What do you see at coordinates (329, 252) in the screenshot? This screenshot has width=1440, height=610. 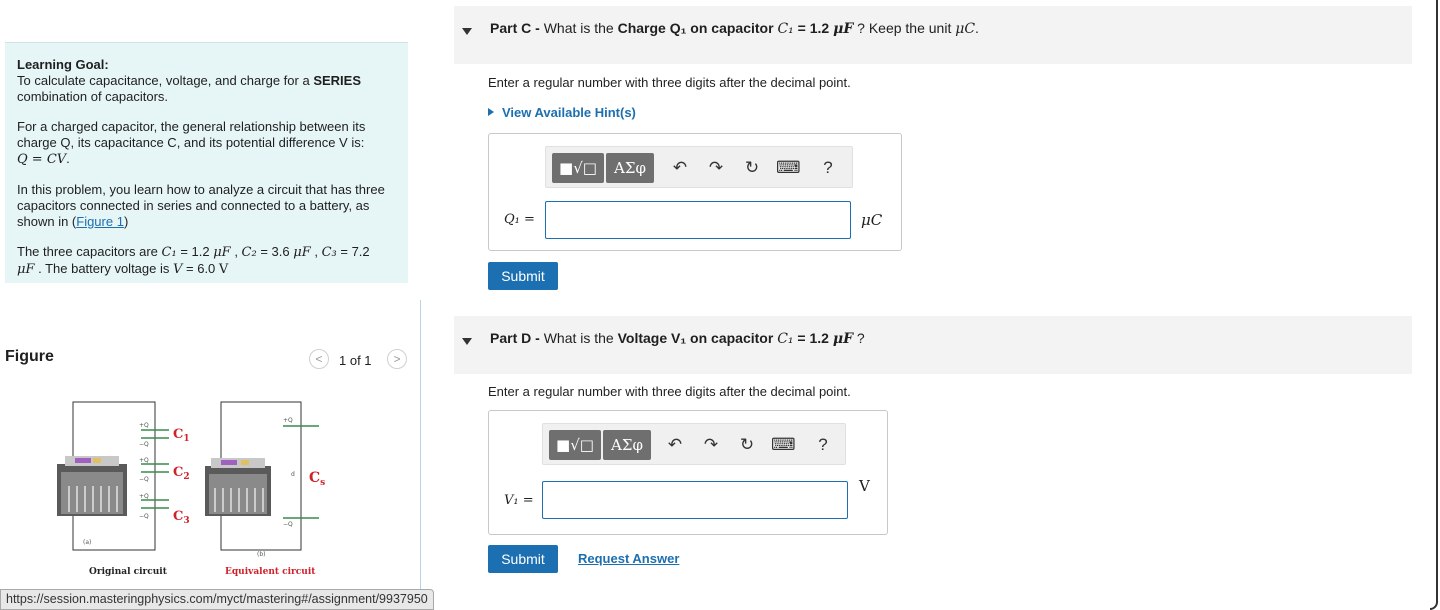 I see `c3-symbol: C₃` at bounding box center [329, 252].